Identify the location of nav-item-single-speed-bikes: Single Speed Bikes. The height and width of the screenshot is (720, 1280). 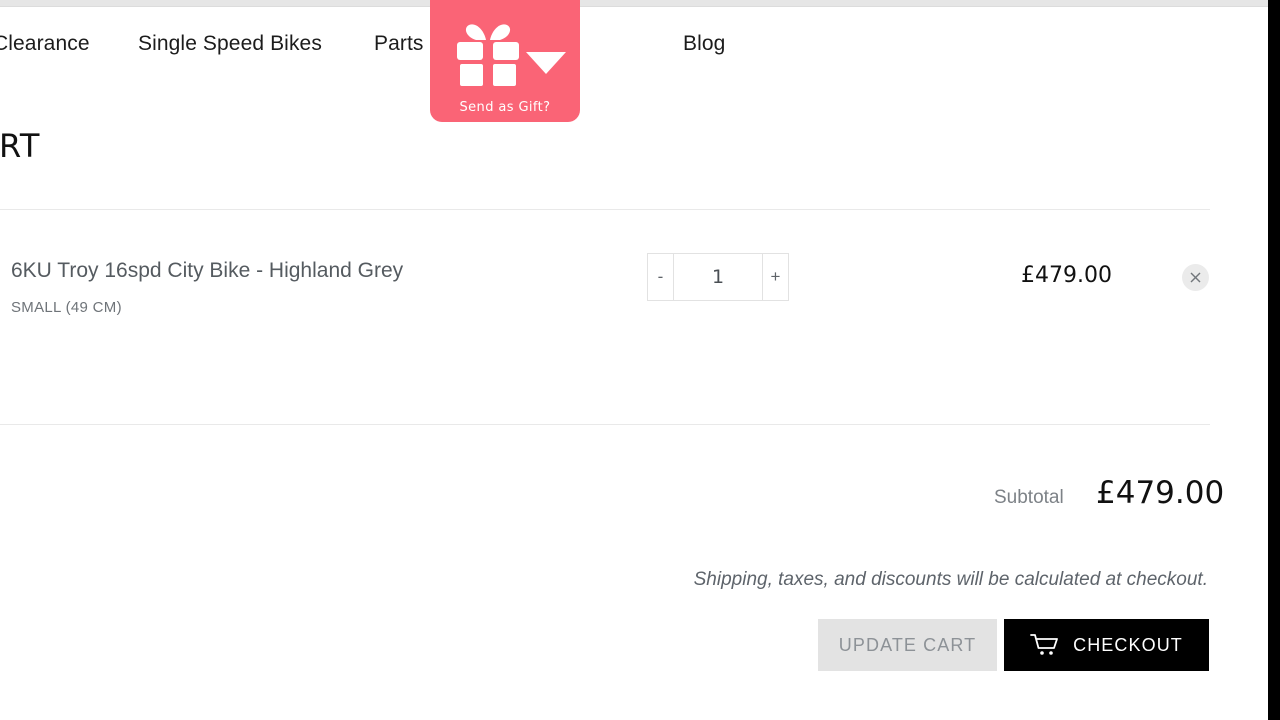
(230, 44).